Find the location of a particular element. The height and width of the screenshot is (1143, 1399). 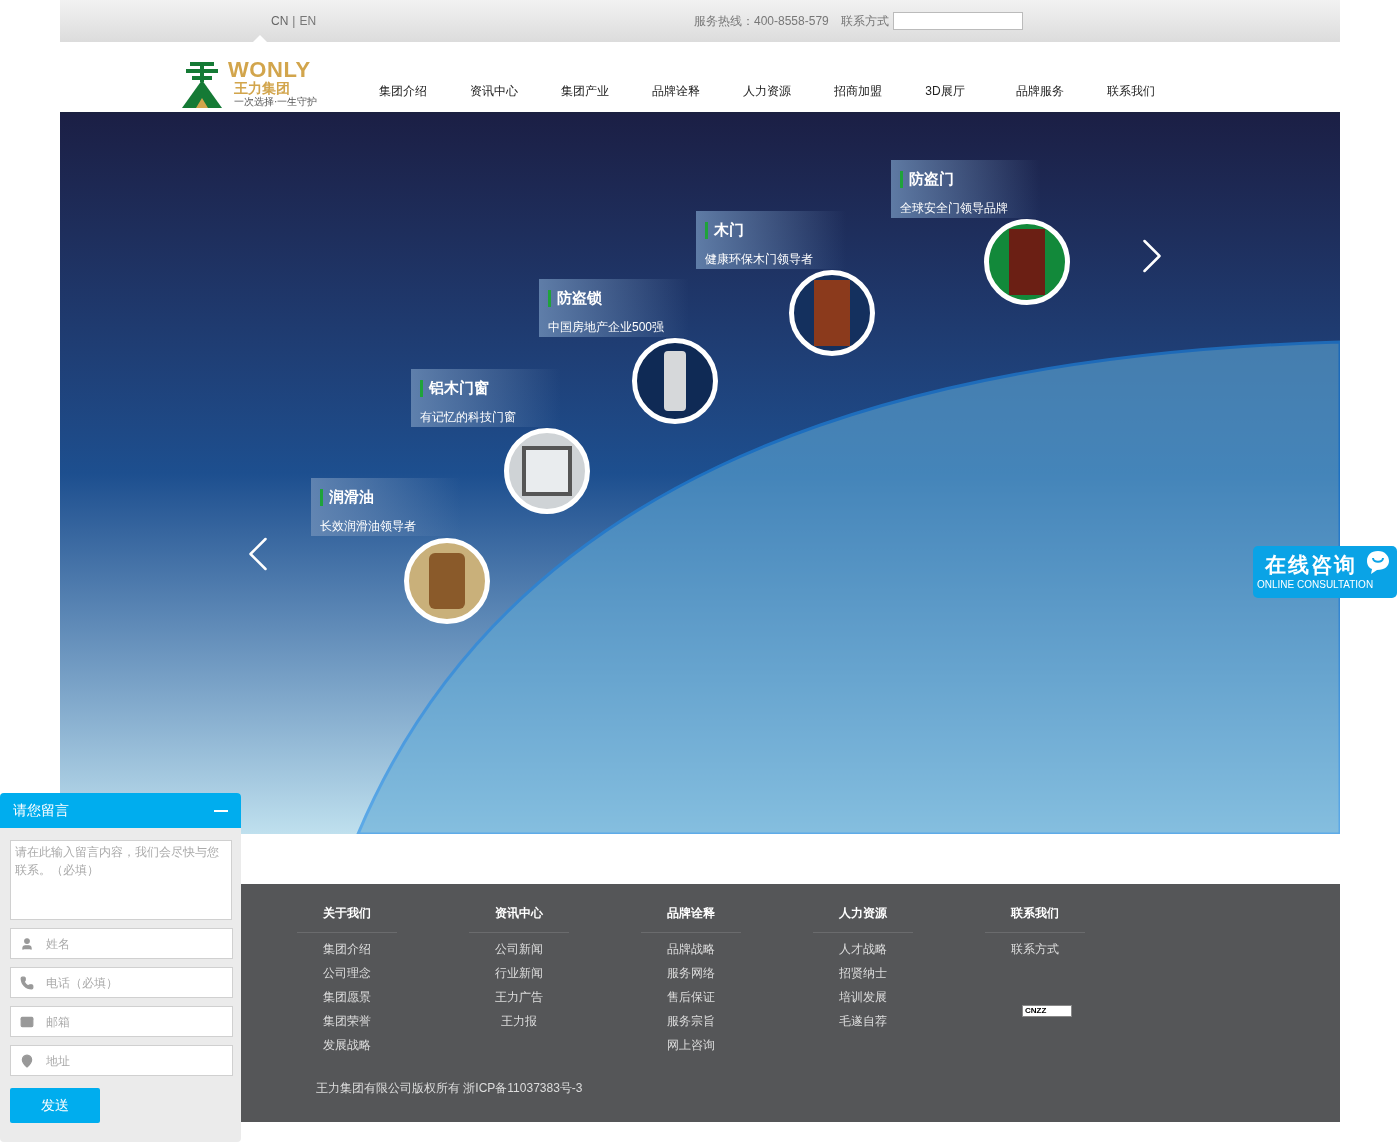

footer-link: 公司新闻 is located at coordinates (519, 949).